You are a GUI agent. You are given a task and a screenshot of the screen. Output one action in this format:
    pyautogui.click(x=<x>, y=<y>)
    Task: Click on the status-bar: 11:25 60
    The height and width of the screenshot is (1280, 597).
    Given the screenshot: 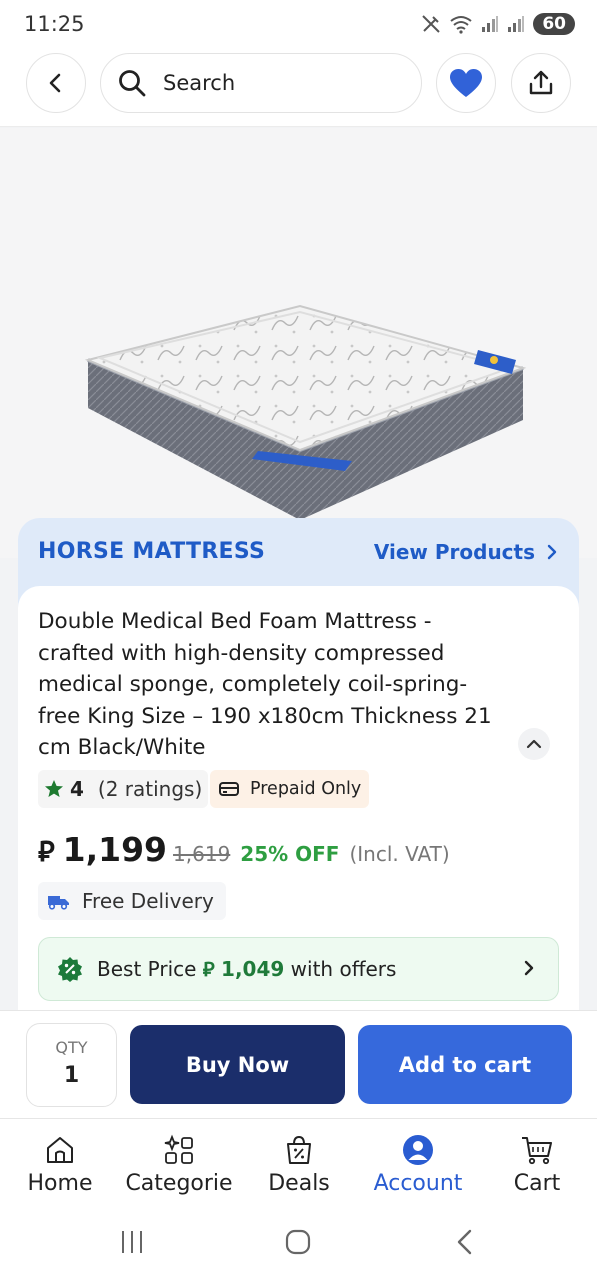 What is the action you would take?
    pyautogui.click(x=298, y=26)
    